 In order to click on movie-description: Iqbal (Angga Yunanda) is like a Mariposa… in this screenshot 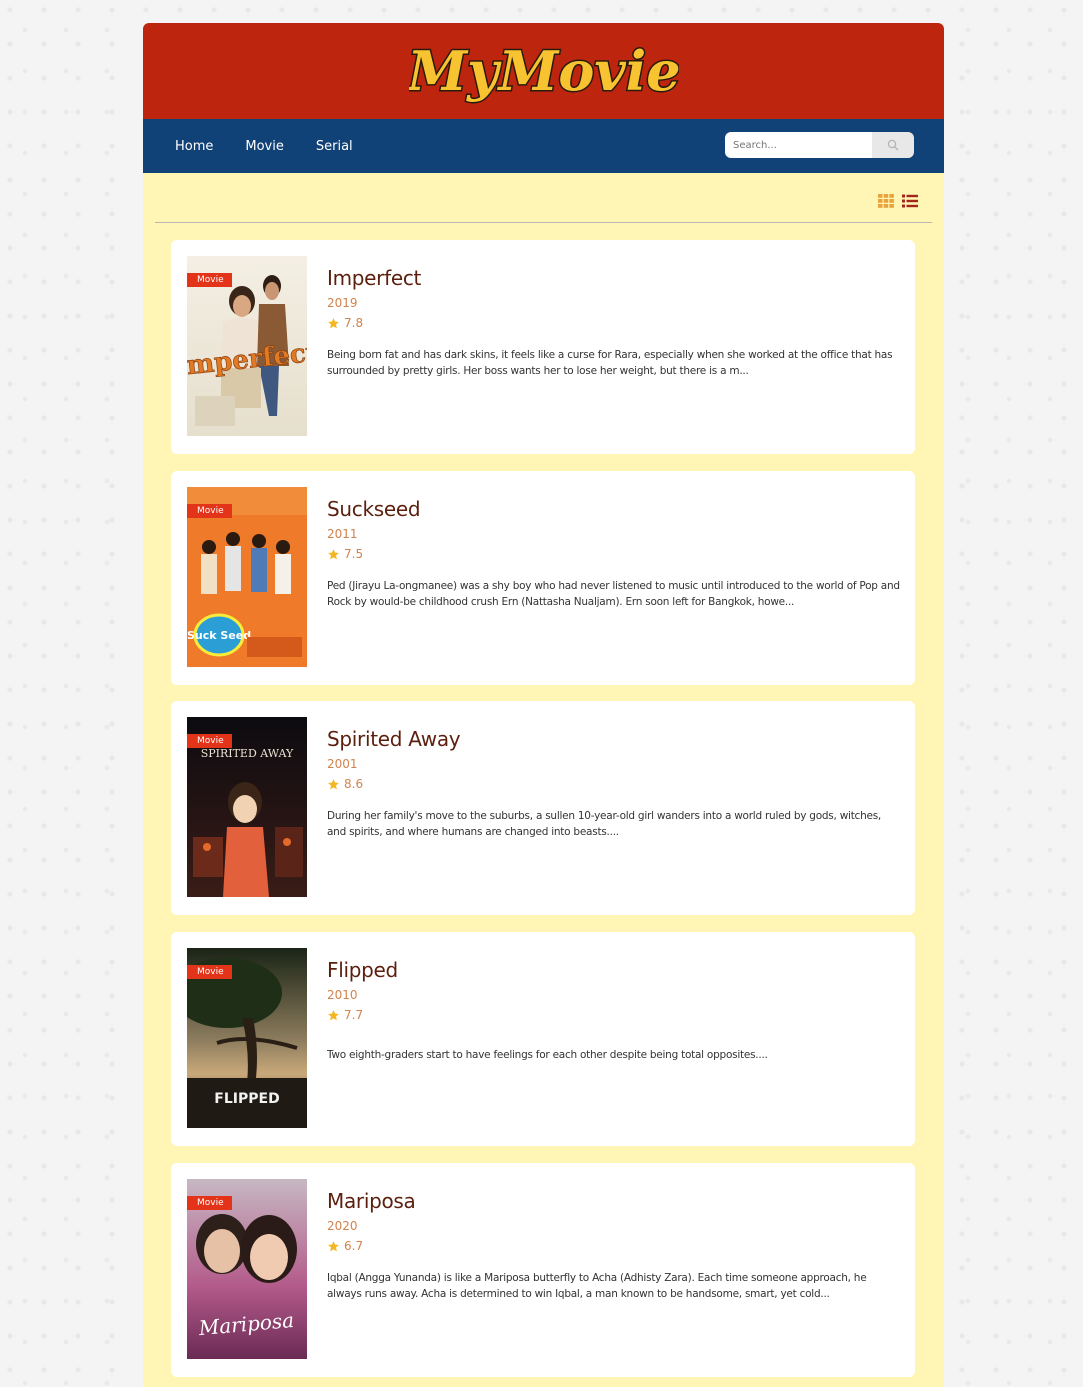, I will do `click(597, 1286)`.